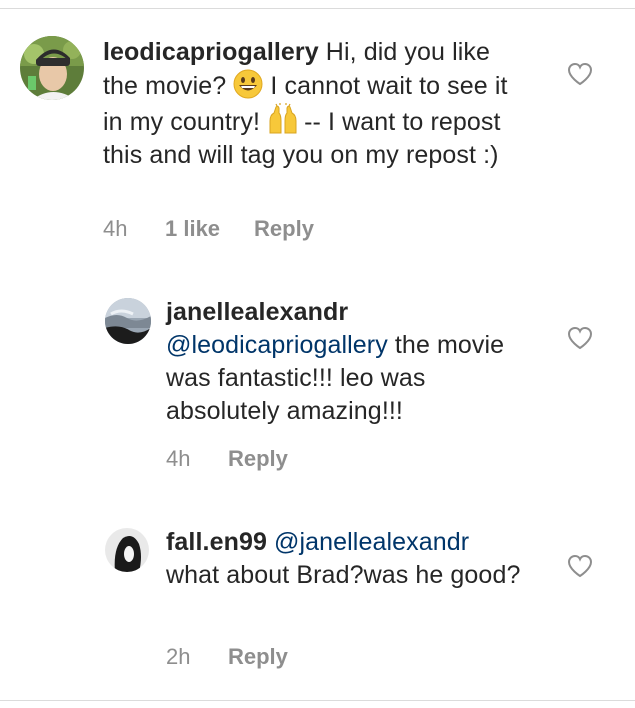  What do you see at coordinates (317, 700) in the screenshot?
I see `bottom-divider` at bounding box center [317, 700].